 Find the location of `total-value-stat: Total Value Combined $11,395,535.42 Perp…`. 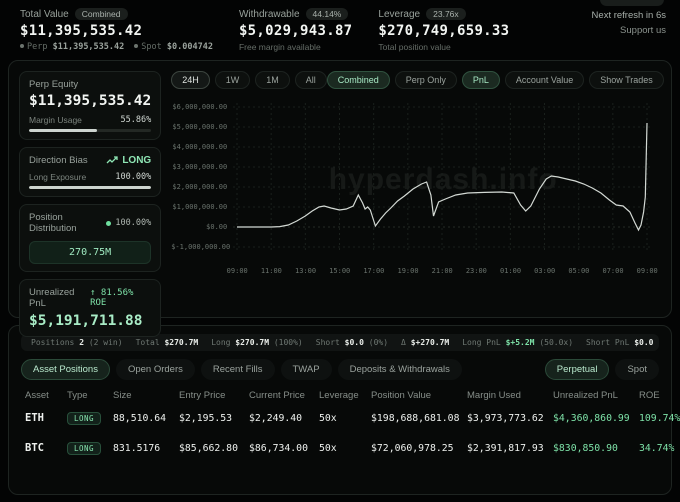

total-value-stat: Total Value Combined $11,395,535.42 Perp… is located at coordinates (116, 30).